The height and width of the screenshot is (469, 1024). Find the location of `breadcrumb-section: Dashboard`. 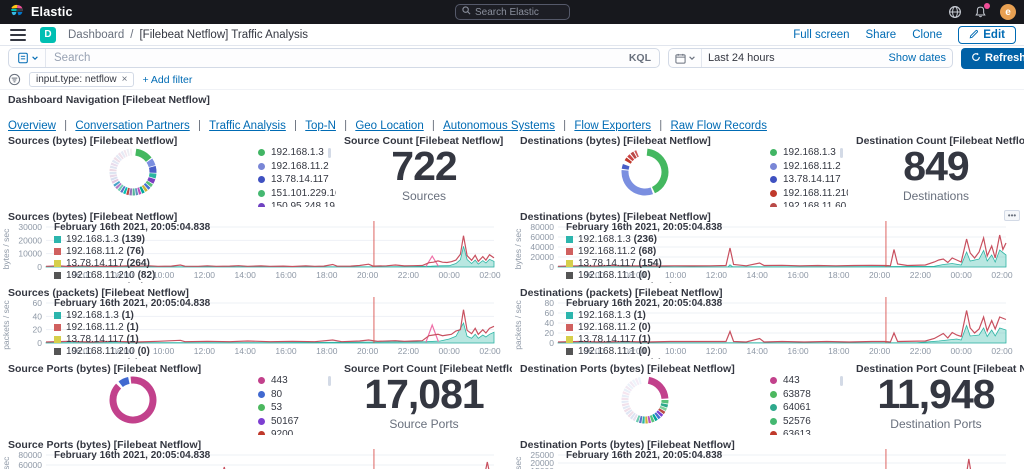

breadcrumb-section: Dashboard is located at coordinates (96, 35).